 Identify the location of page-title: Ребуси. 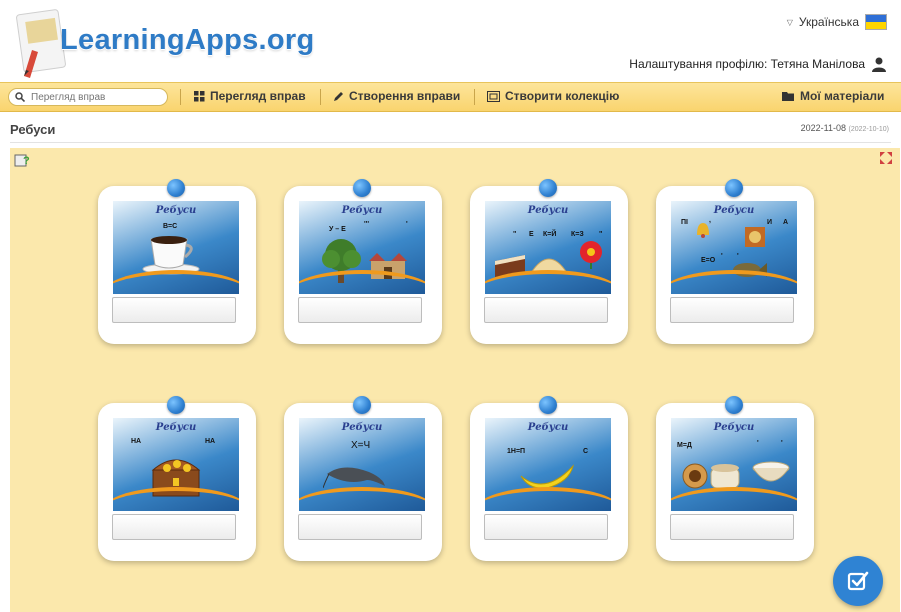
(33, 129).